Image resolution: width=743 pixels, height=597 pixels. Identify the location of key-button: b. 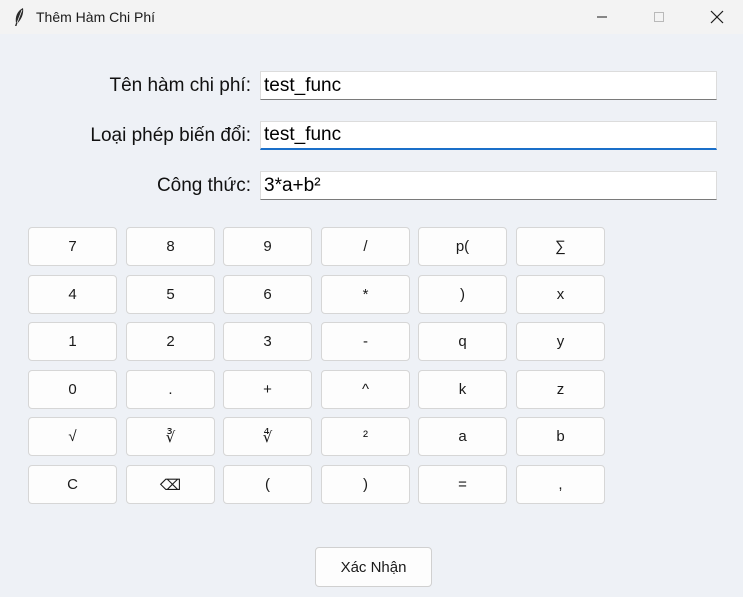
(560, 436).